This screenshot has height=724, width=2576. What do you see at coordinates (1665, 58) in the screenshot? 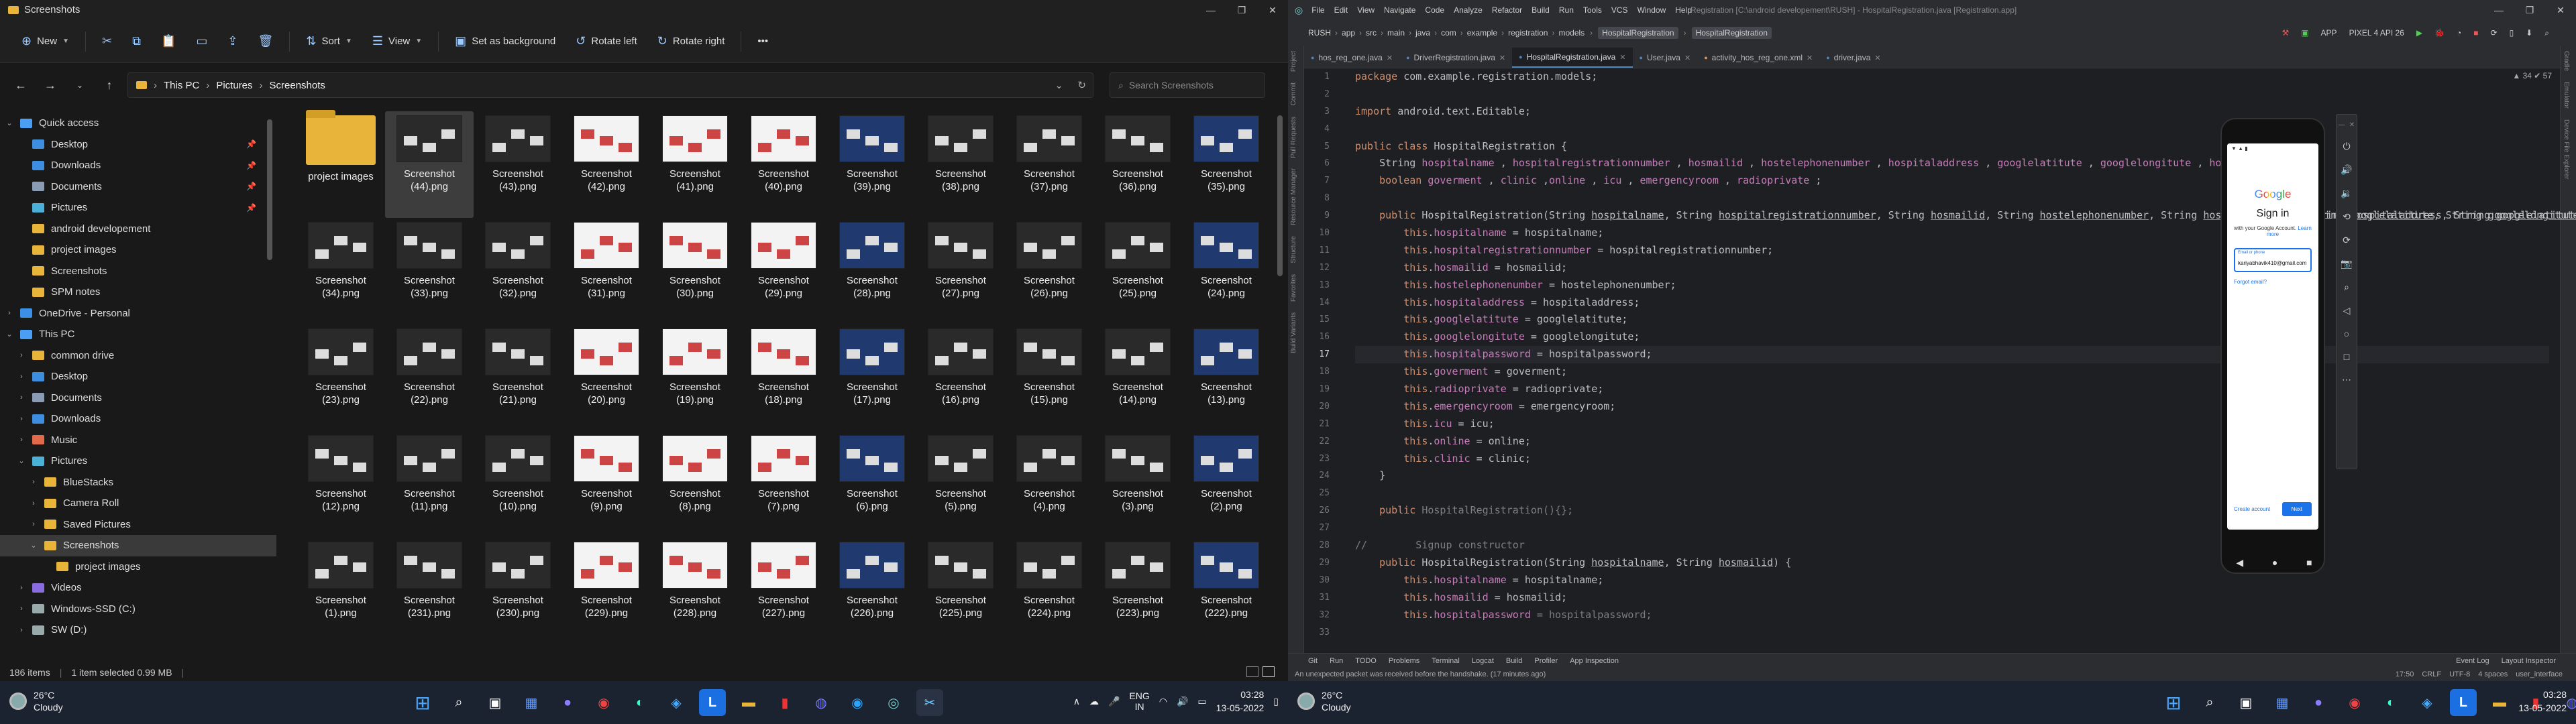
I see `editor-tab: ● User.java ✕` at bounding box center [1665, 58].